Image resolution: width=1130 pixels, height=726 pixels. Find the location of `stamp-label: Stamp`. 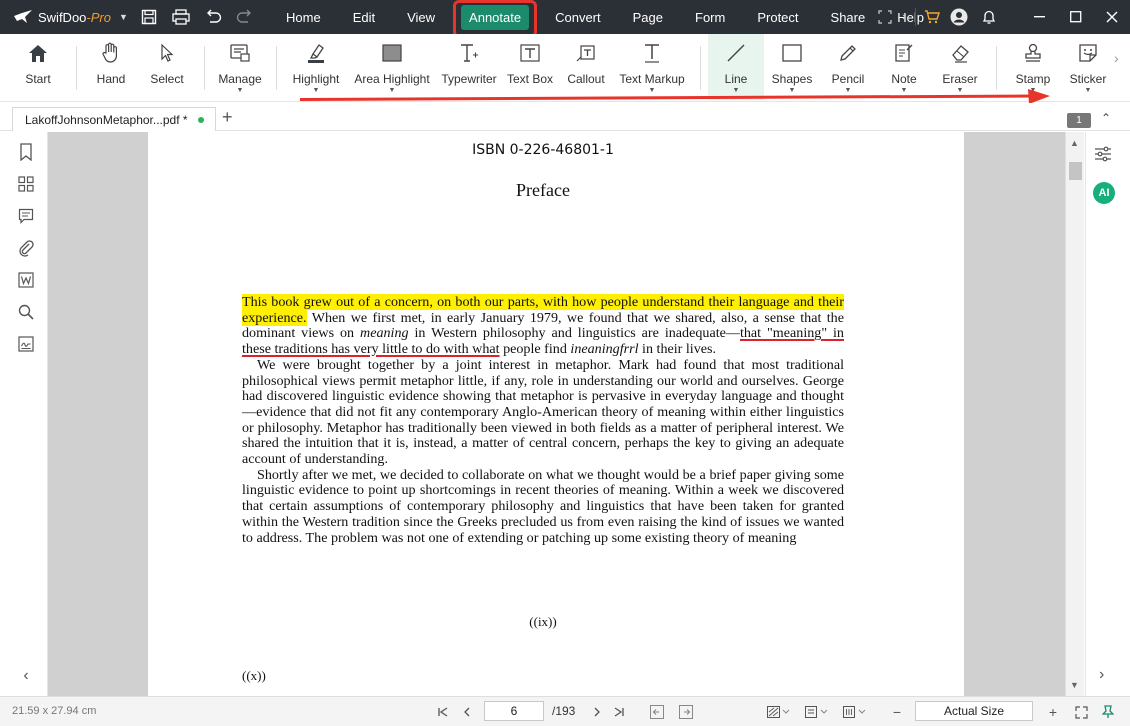

stamp-label: Stamp is located at coordinates (1033, 79).